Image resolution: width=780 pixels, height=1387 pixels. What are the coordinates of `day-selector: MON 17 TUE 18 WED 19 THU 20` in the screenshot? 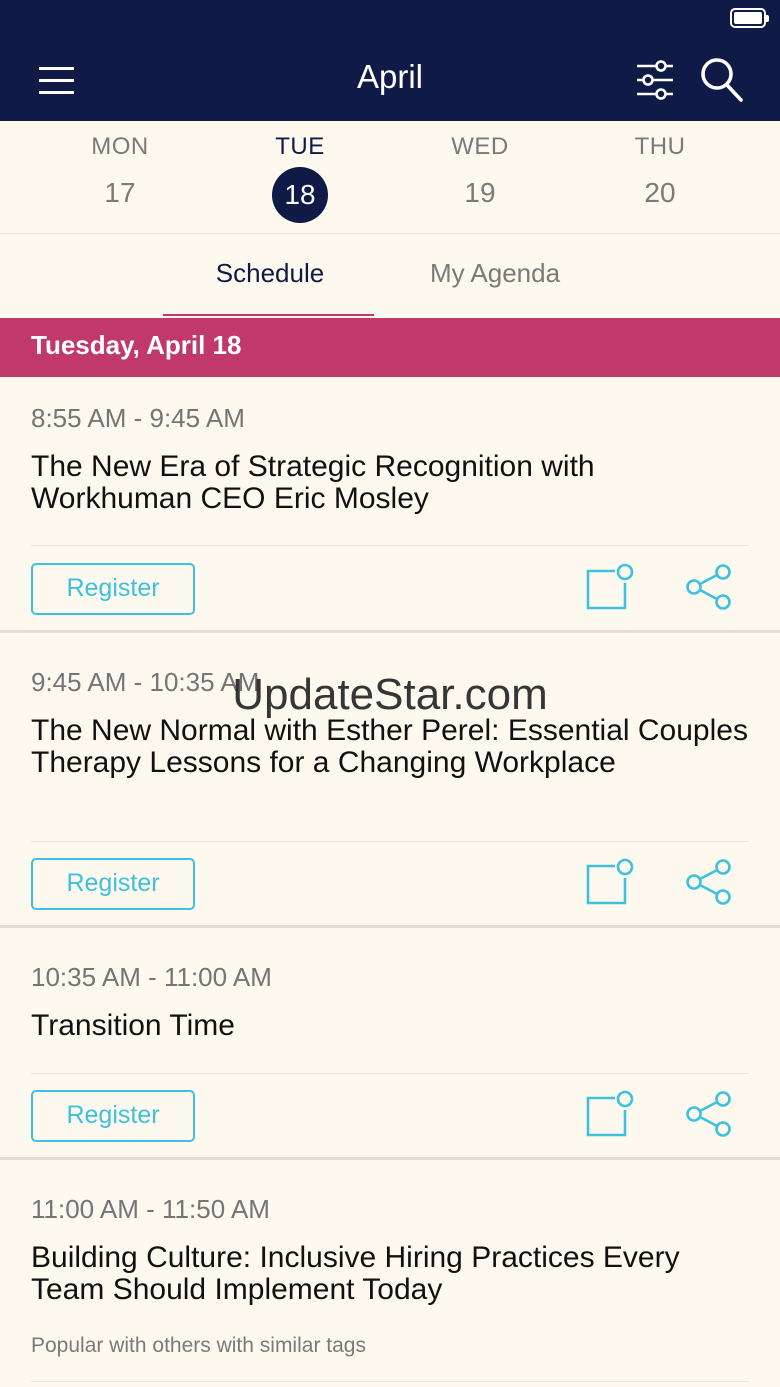 It's located at (390, 177).